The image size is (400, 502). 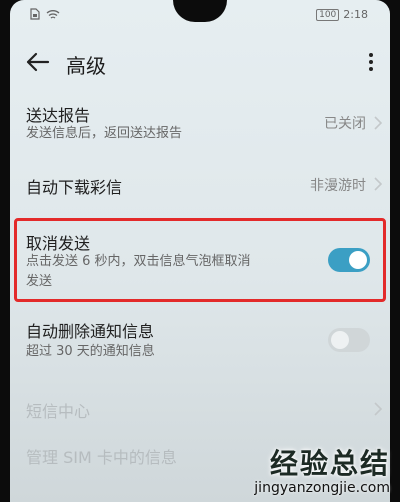 What do you see at coordinates (355, 14) in the screenshot?
I see `status-time: 2:18` at bounding box center [355, 14].